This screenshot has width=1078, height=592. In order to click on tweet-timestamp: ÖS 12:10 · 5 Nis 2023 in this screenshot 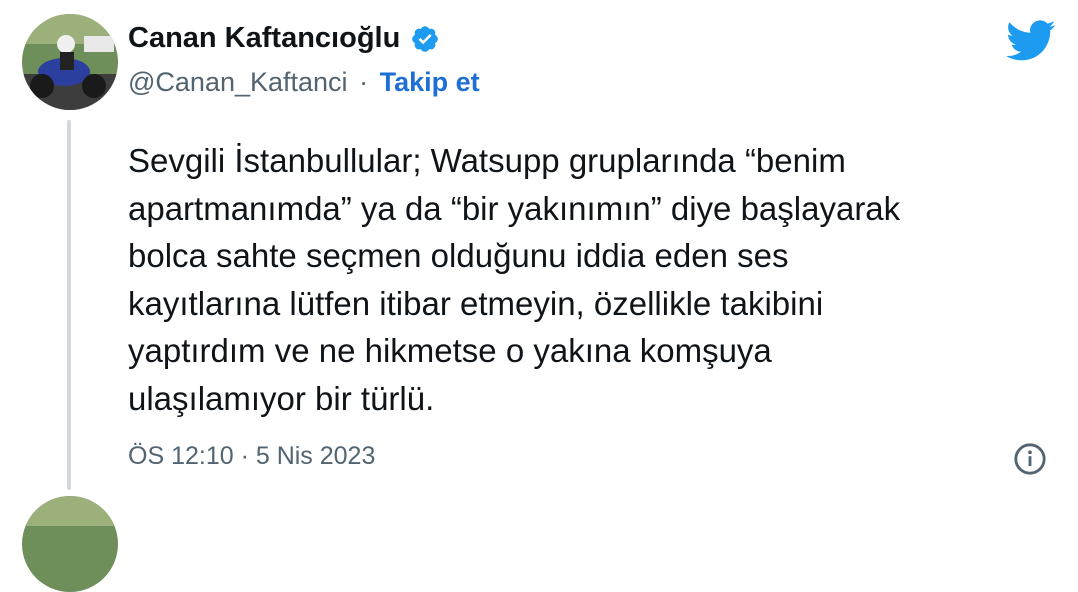, I will do `click(251, 456)`.